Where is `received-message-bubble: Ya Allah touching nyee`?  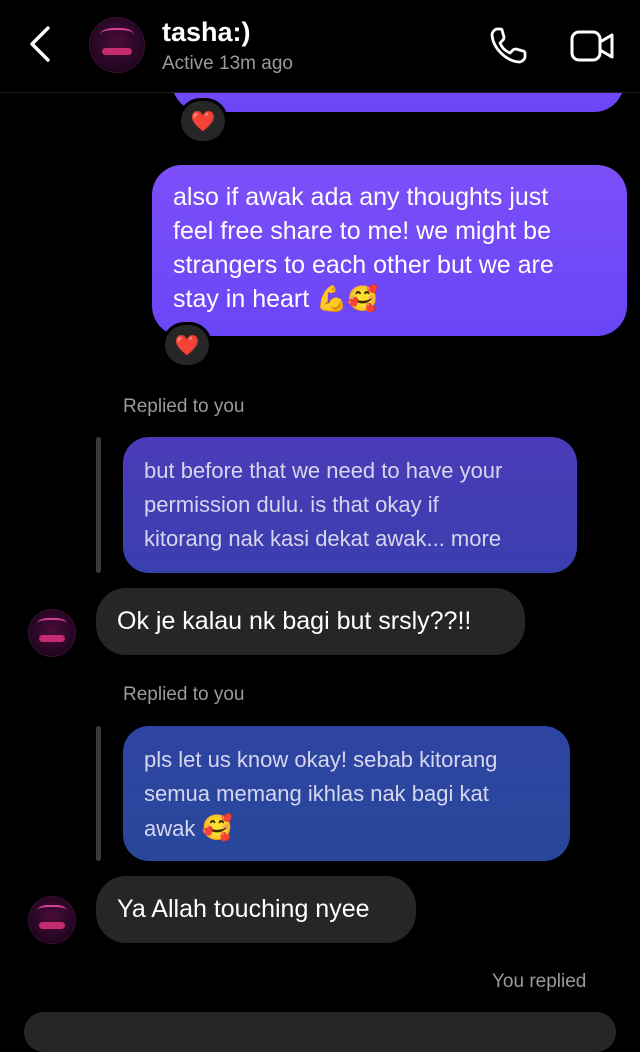
received-message-bubble: Ya Allah touching nyee is located at coordinates (256, 909).